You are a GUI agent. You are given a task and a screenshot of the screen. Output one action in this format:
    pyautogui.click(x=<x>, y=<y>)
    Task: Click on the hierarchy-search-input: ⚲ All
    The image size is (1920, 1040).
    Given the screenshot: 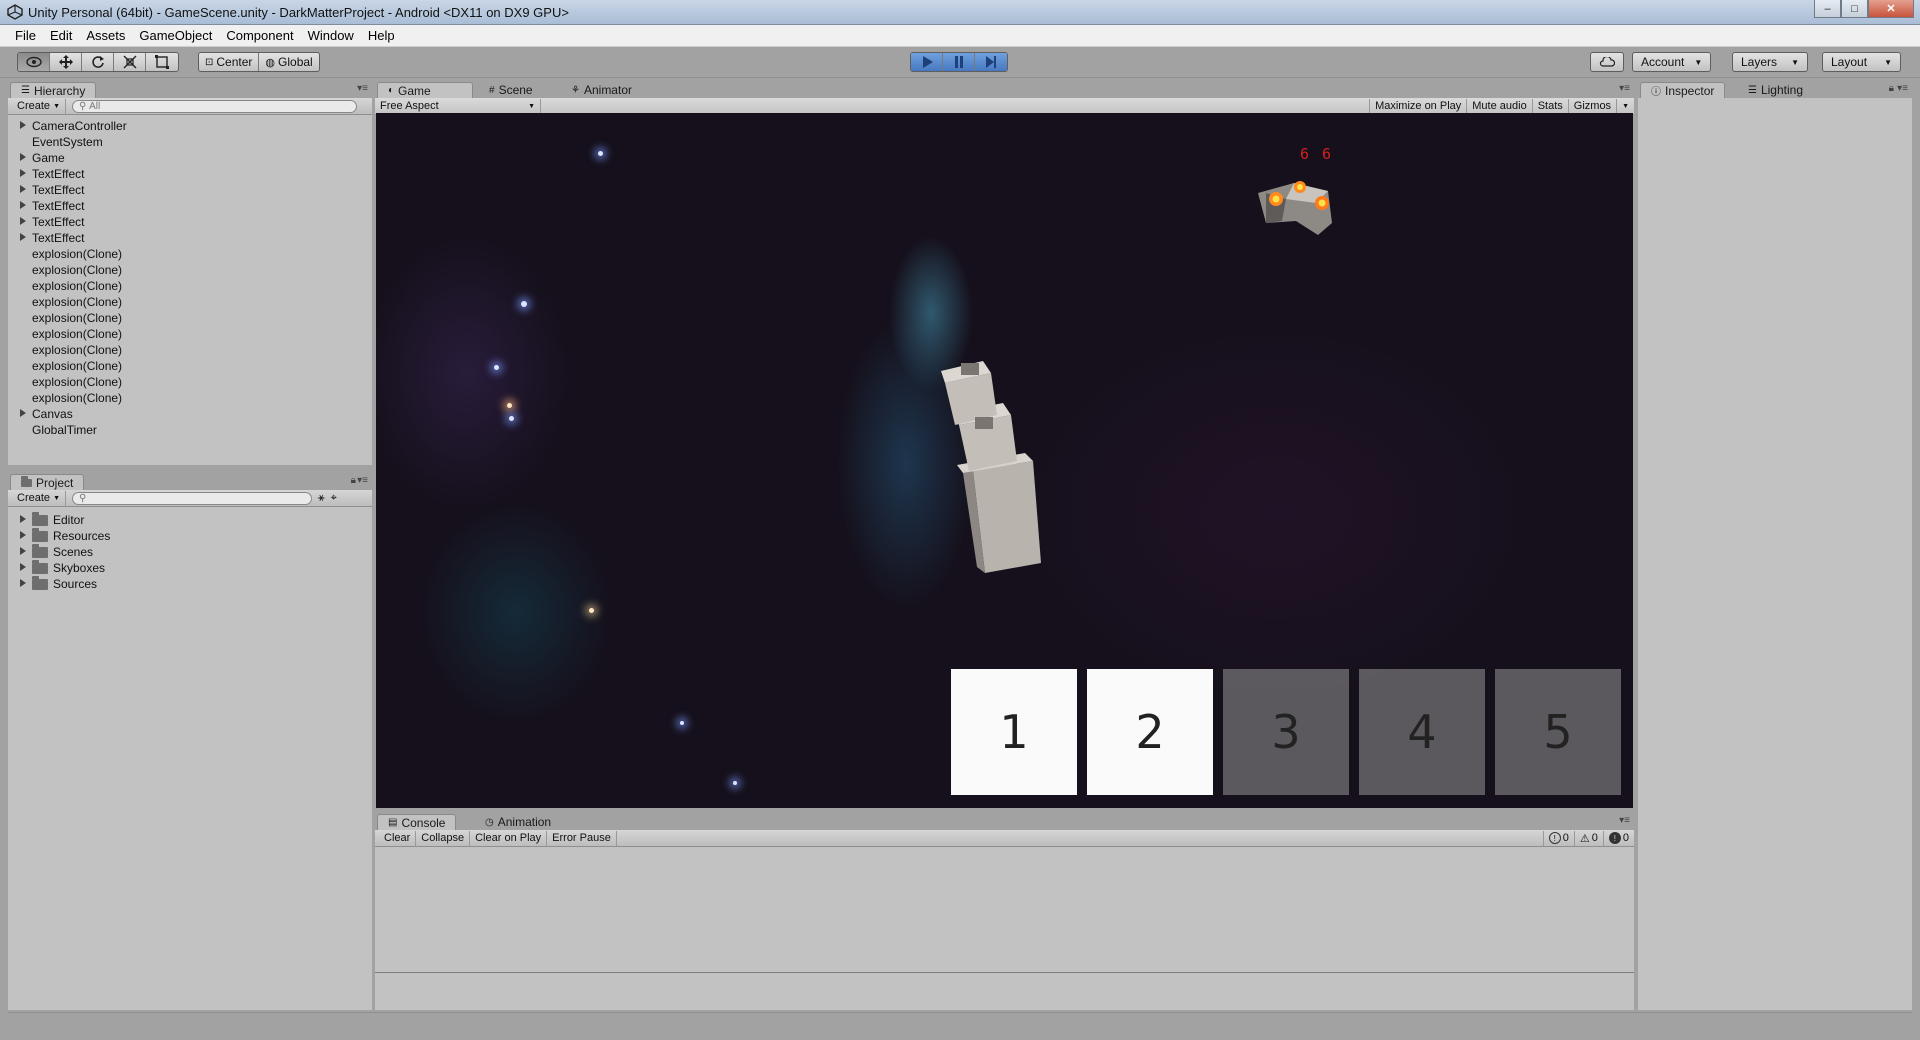 What is the action you would take?
    pyautogui.click(x=215, y=106)
    